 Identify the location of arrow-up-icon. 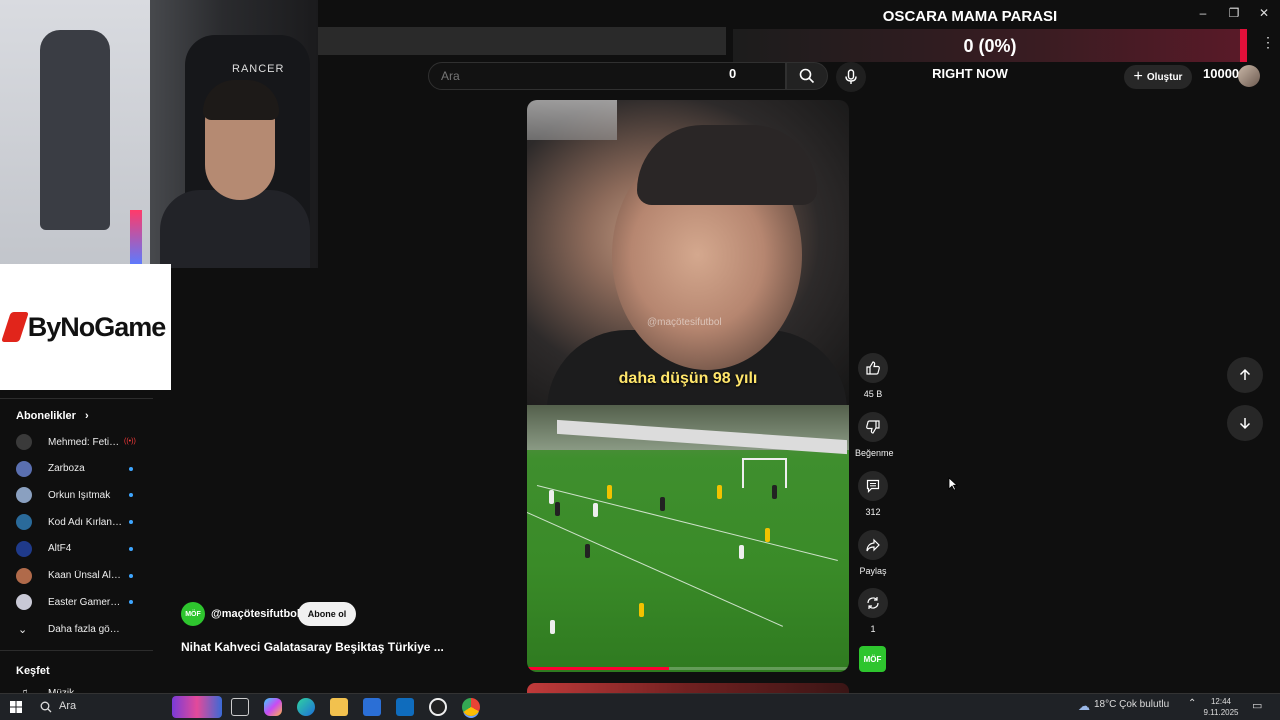
(1245, 374).